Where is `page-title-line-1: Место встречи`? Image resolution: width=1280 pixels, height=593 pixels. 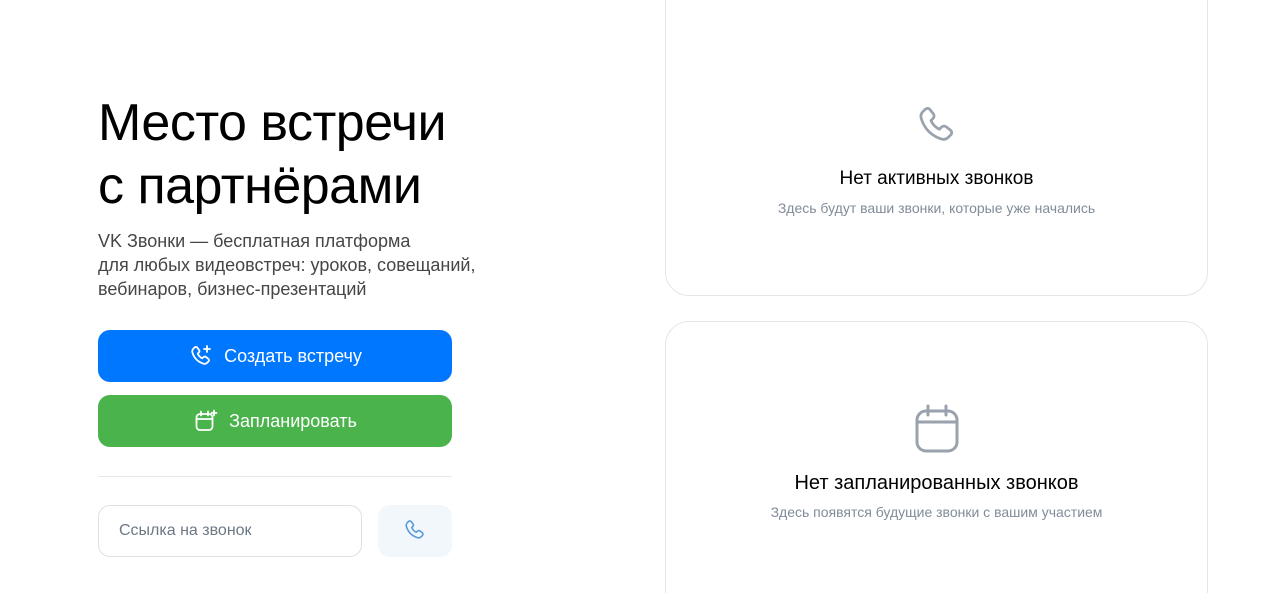 page-title-line-1: Место встречи is located at coordinates (272, 123).